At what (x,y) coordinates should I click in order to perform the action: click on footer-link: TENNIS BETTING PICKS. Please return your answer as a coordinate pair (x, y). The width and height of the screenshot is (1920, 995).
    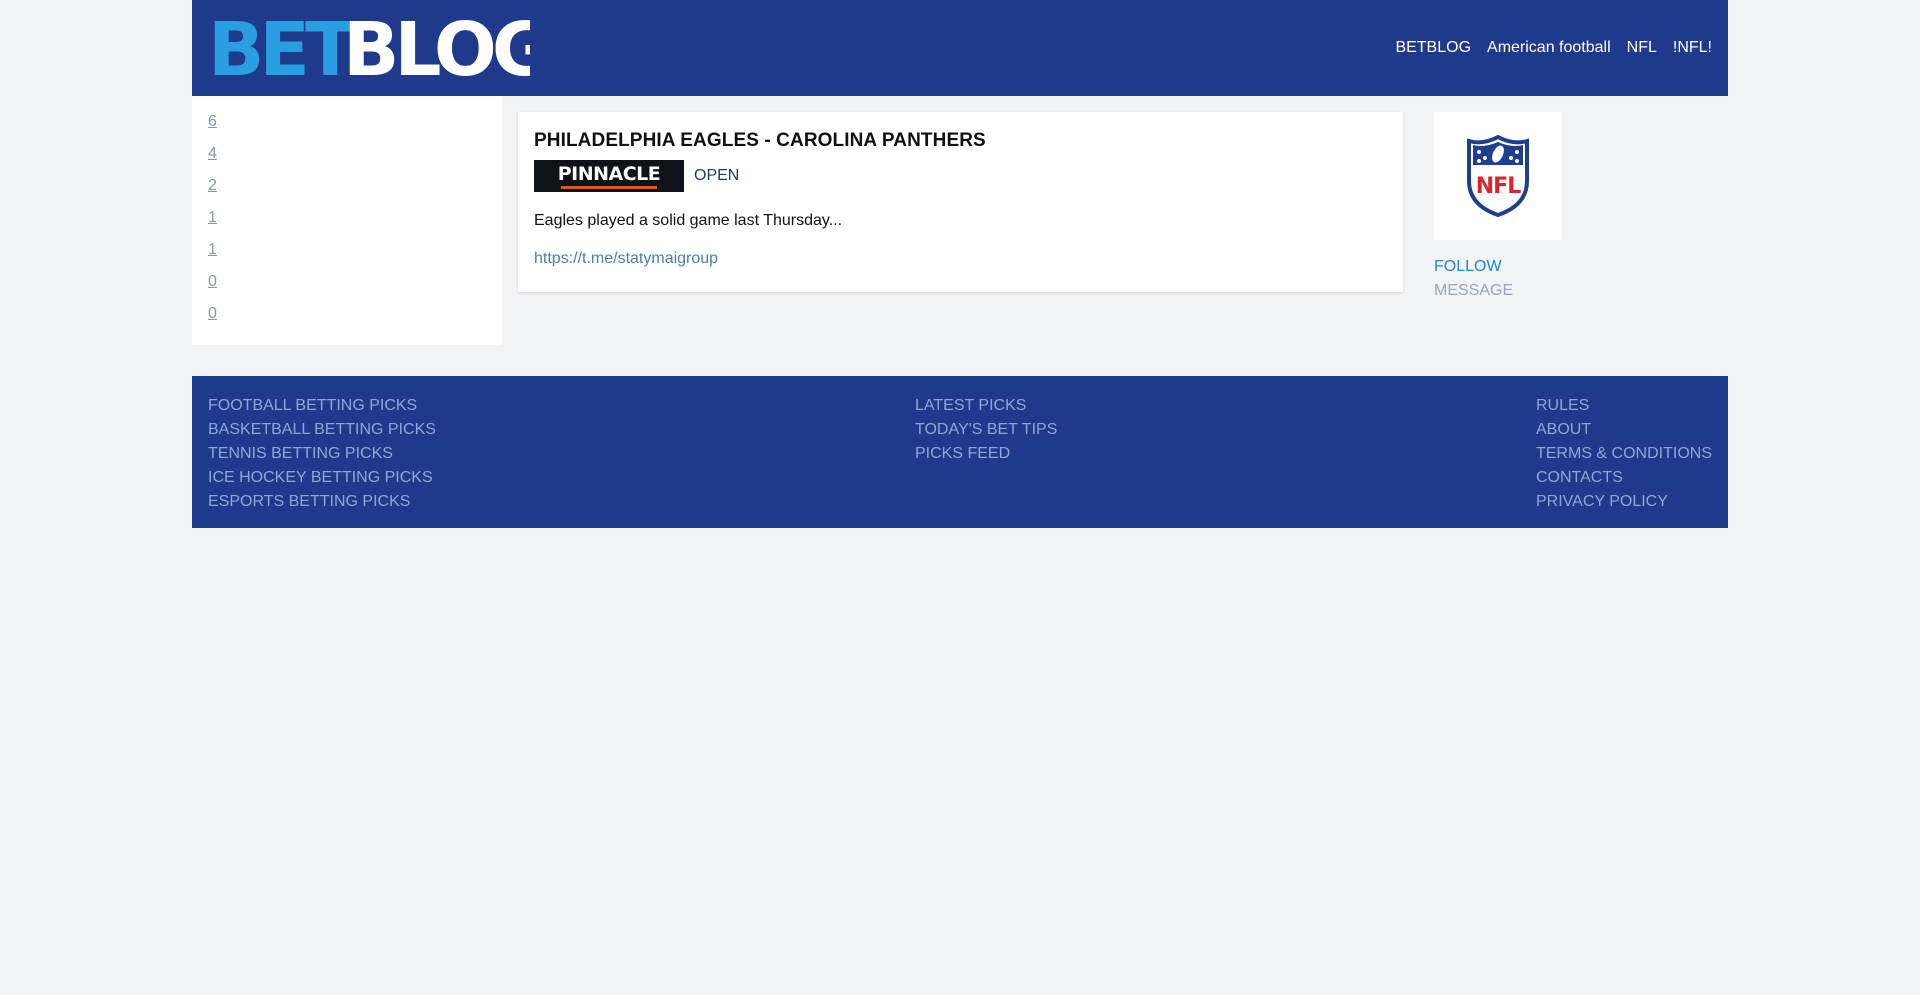
    Looking at the image, I should click on (322, 454).